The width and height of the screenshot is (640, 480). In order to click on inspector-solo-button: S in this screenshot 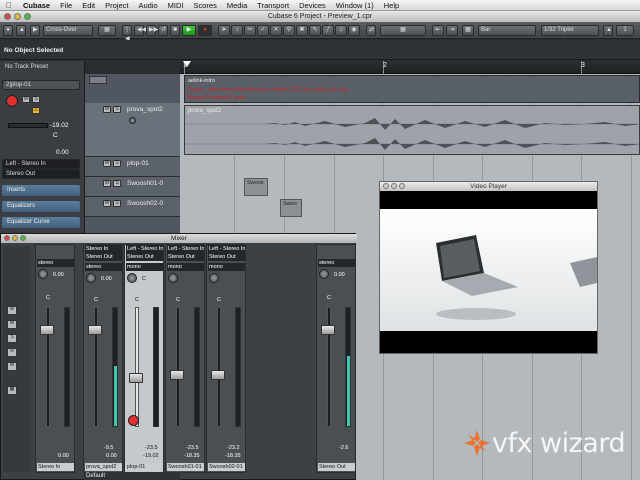, I will do `click(36, 99)`.